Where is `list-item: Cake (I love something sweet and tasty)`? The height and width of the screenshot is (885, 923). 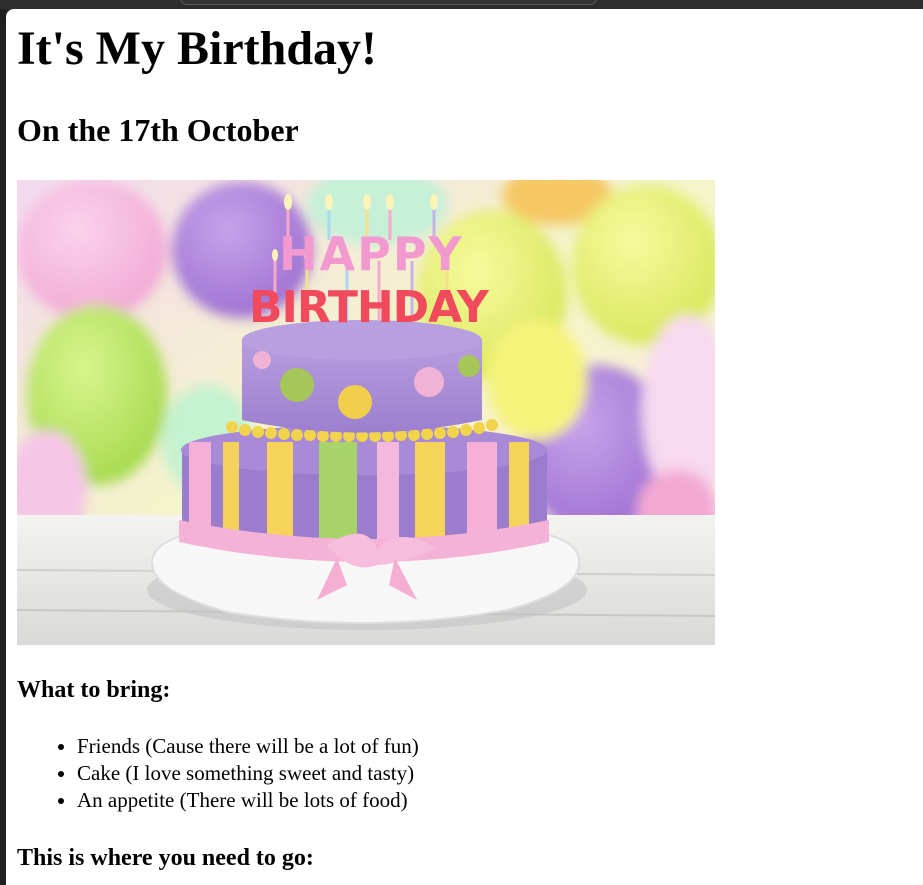
list-item: Cake (I love something sweet and tasty) is located at coordinates (248, 773).